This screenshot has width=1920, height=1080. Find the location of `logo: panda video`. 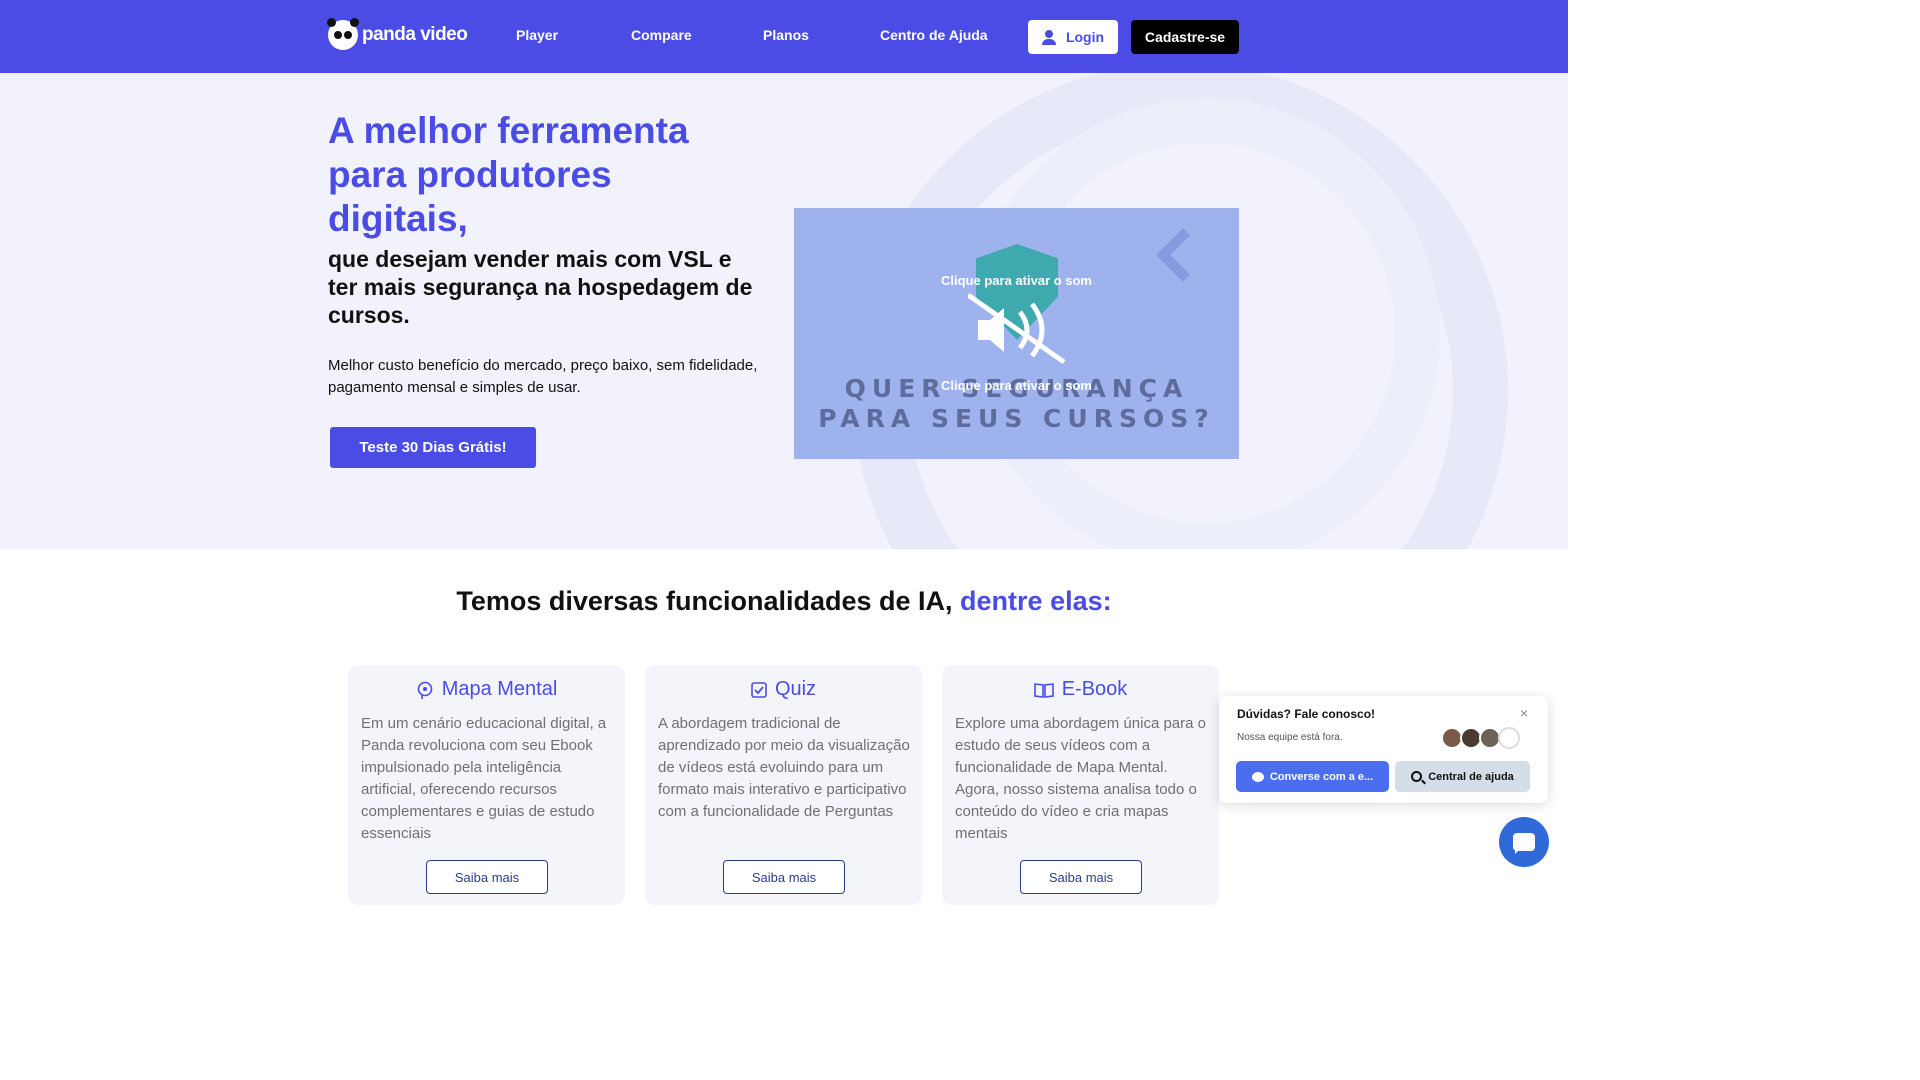

logo: panda video is located at coordinates (397, 34).